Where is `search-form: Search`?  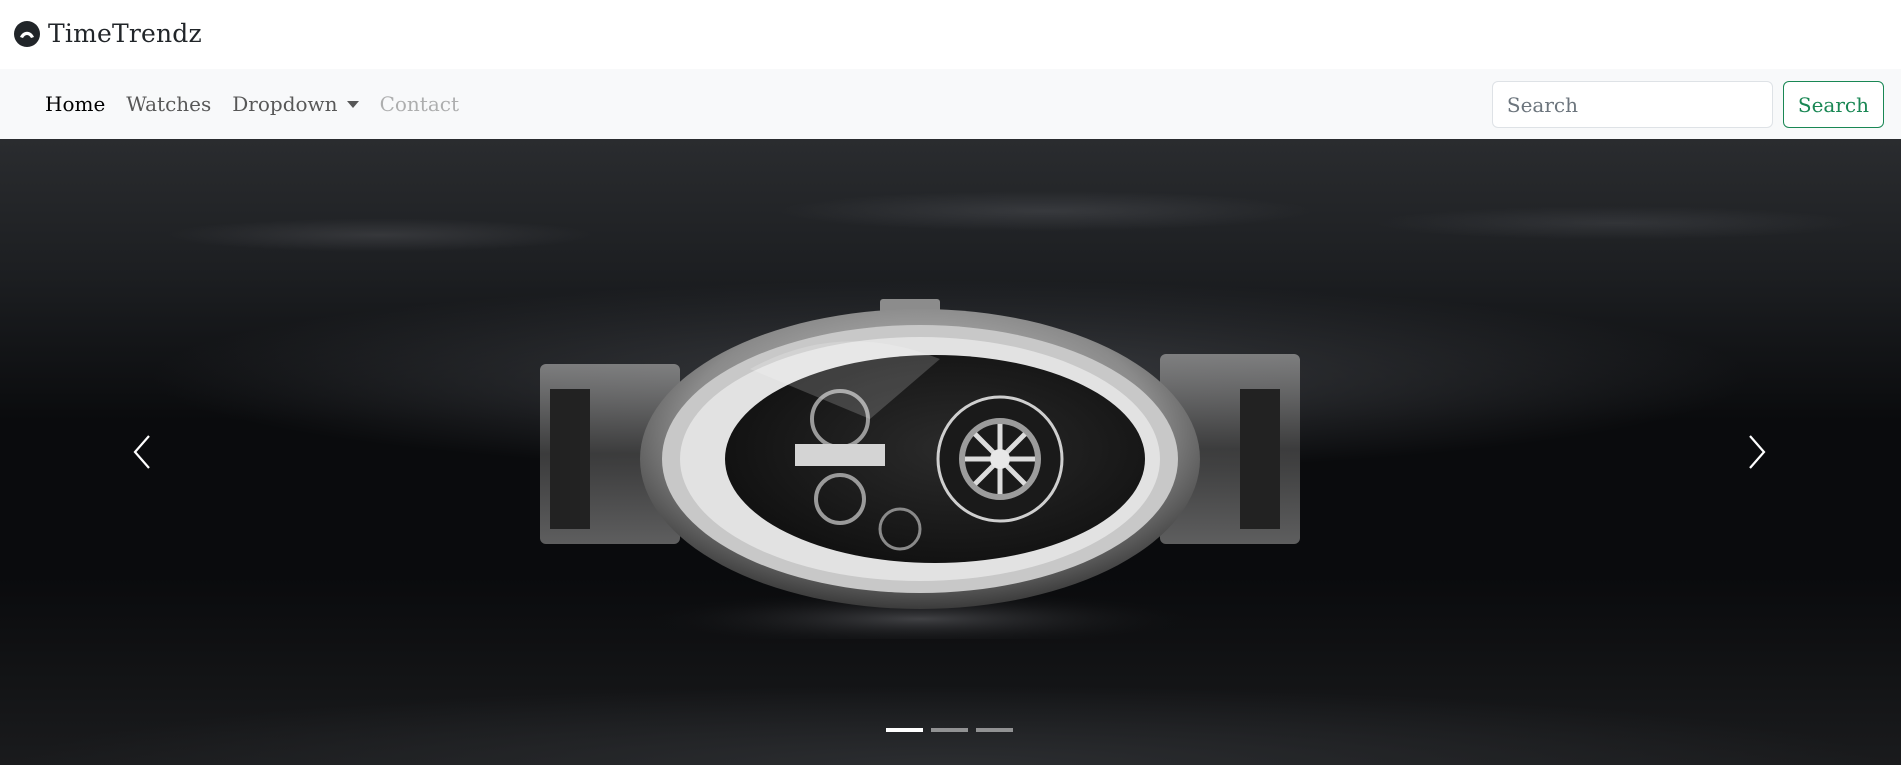
search-form: Search is located at coordinates (1687, 104).